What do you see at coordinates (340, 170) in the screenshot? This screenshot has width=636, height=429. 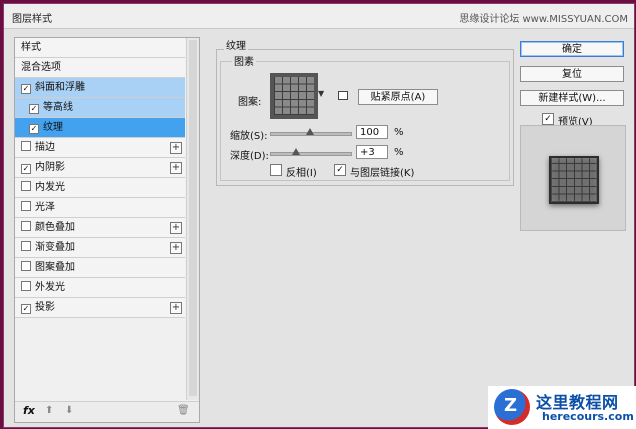 I see `link-with-layer-checkbox: ✓` at bounding box center [340, 170].